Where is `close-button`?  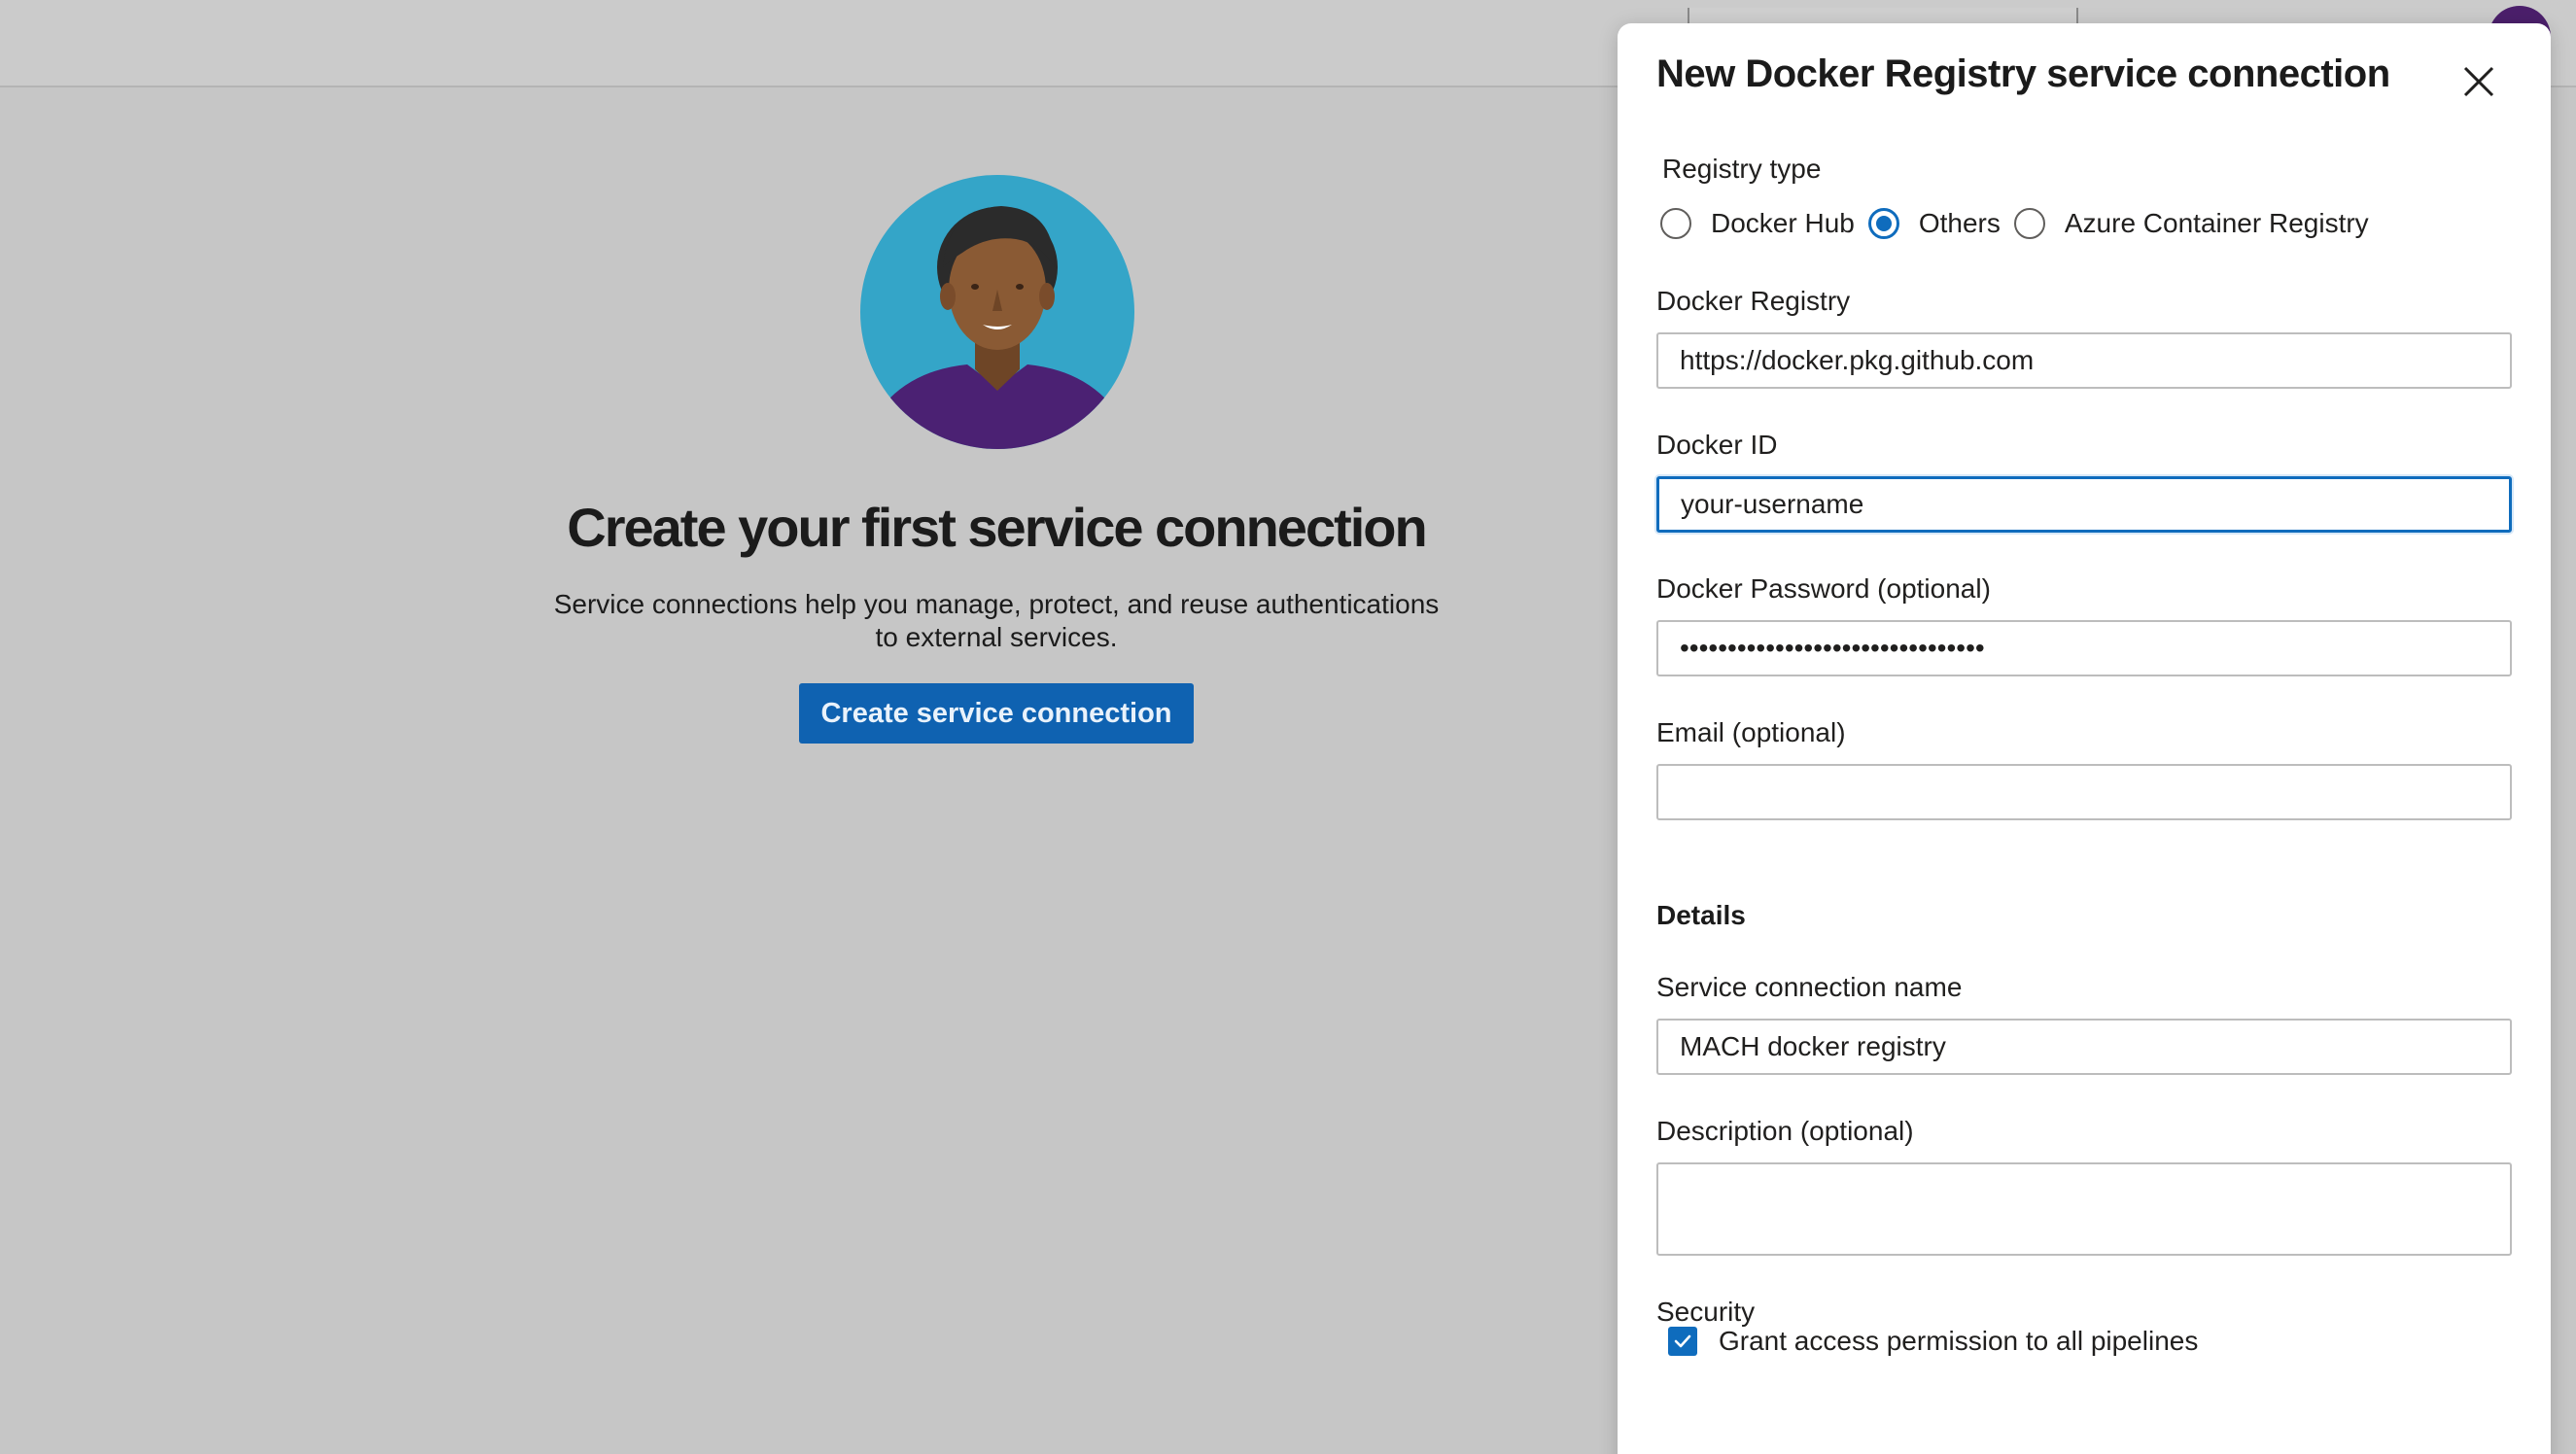
close-button is located at coordinates (2478, 81).